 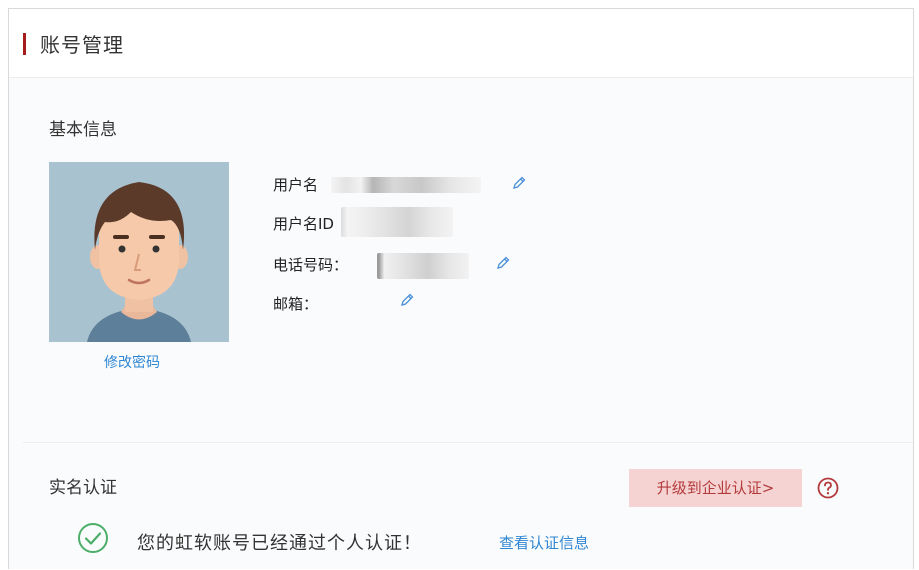 I want to click on avatar, so click(x=139, y=252).